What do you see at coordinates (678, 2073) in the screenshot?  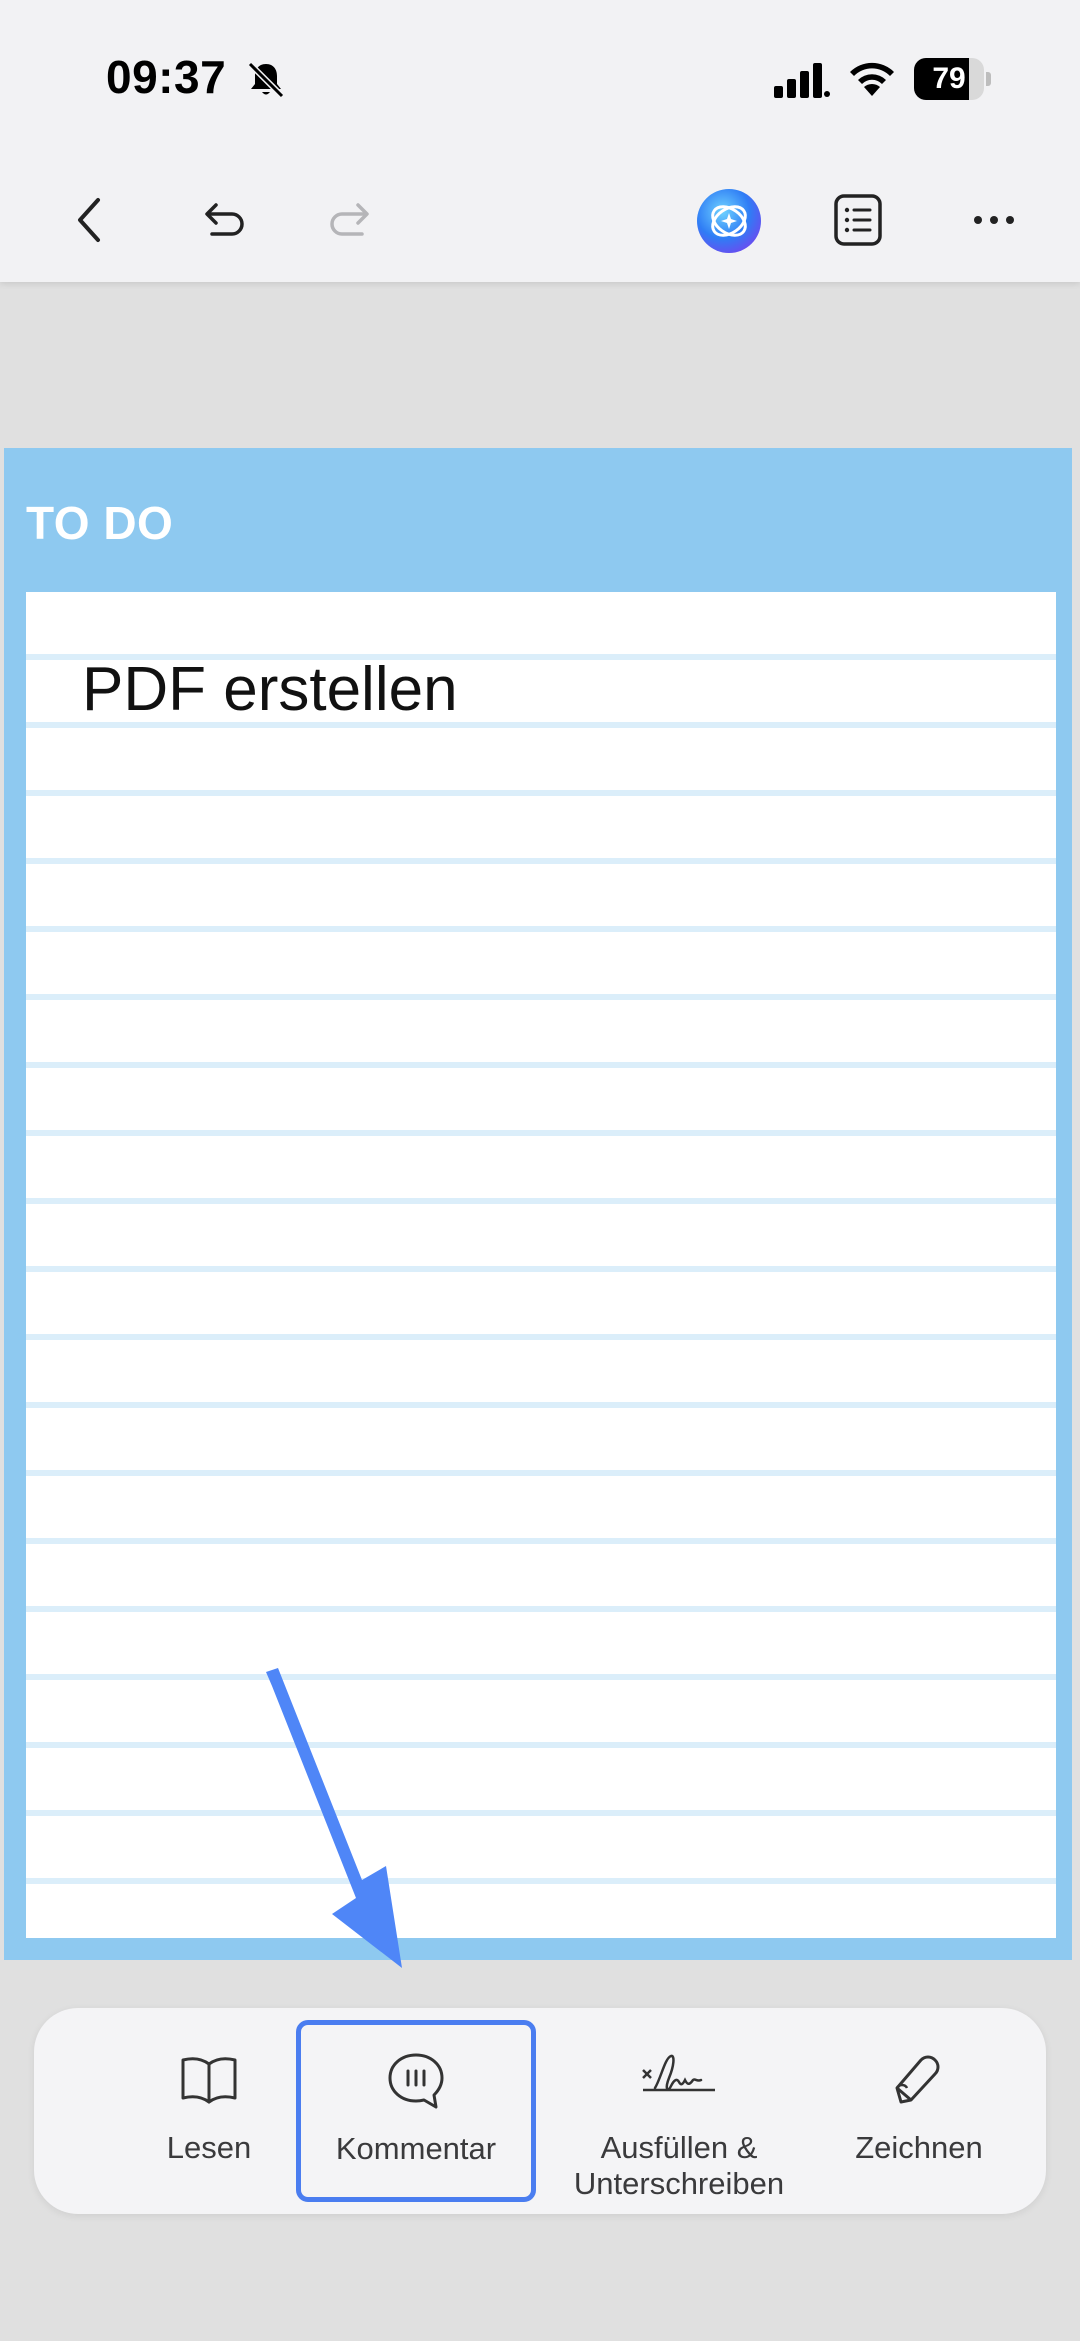 I see `signature-icon` at bounding box center [678, 2073].